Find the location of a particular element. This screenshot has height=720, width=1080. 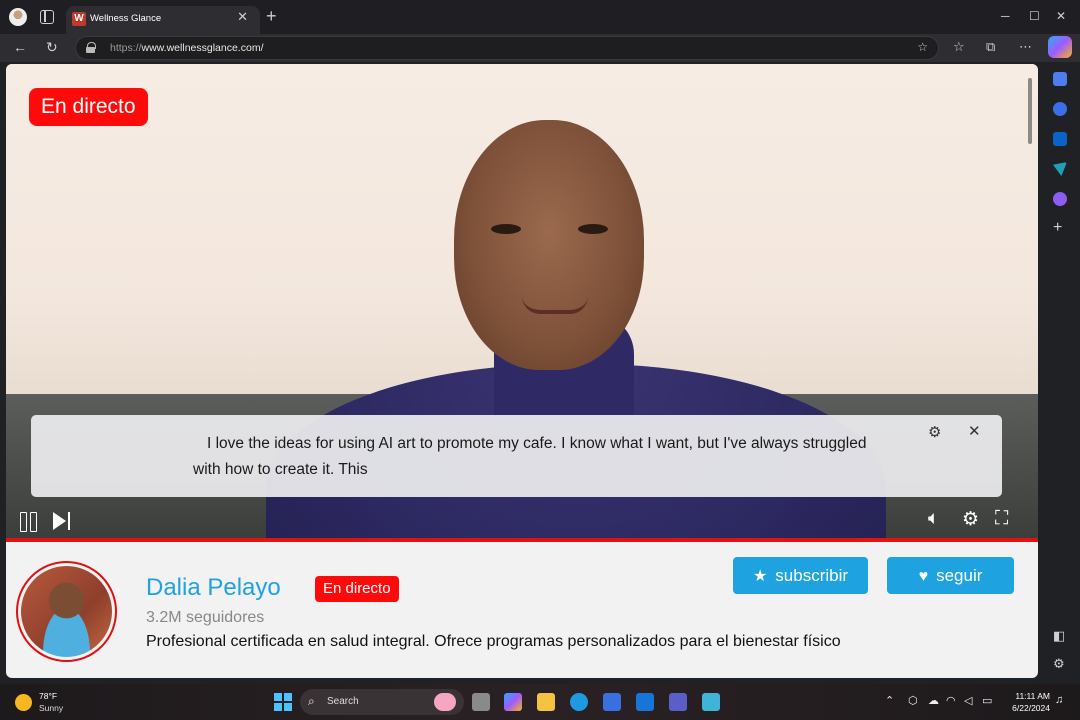

tab-title: Wellness Glance is located at coordinates (126, 18).